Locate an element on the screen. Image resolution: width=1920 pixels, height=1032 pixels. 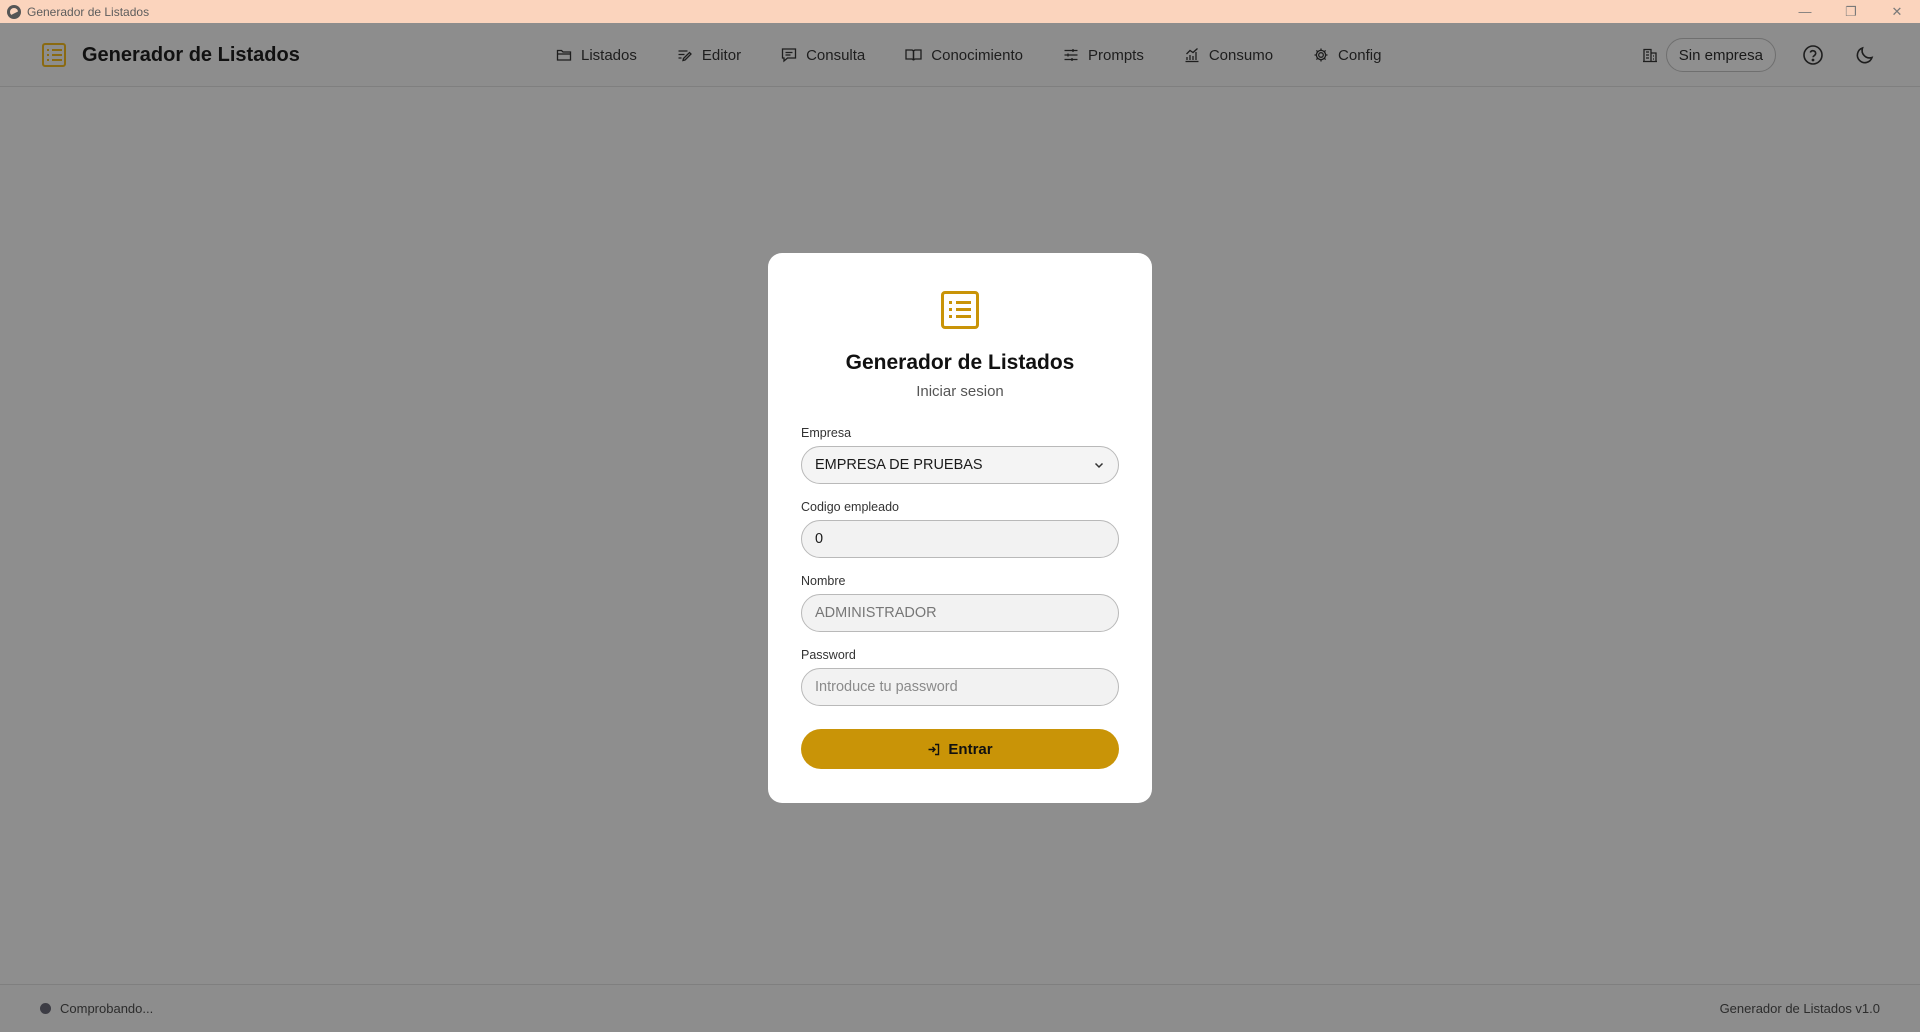
login-icon is located at coordinates (934, 749).